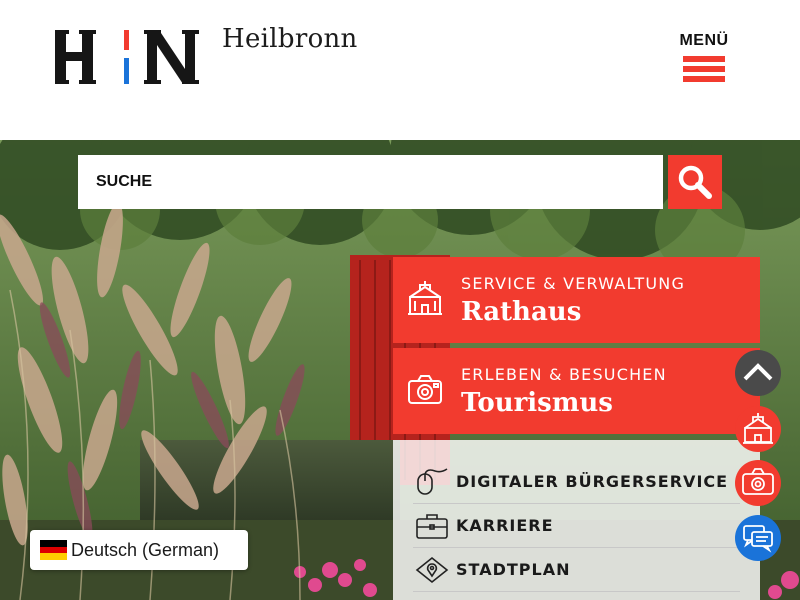 The image size is (800, 600). What do you see at coordinates (592, 481) in the screenshot?
I see `quick-link-label: DIGITALER BÜRGERSERVICE` at bounding box center [592, 481].